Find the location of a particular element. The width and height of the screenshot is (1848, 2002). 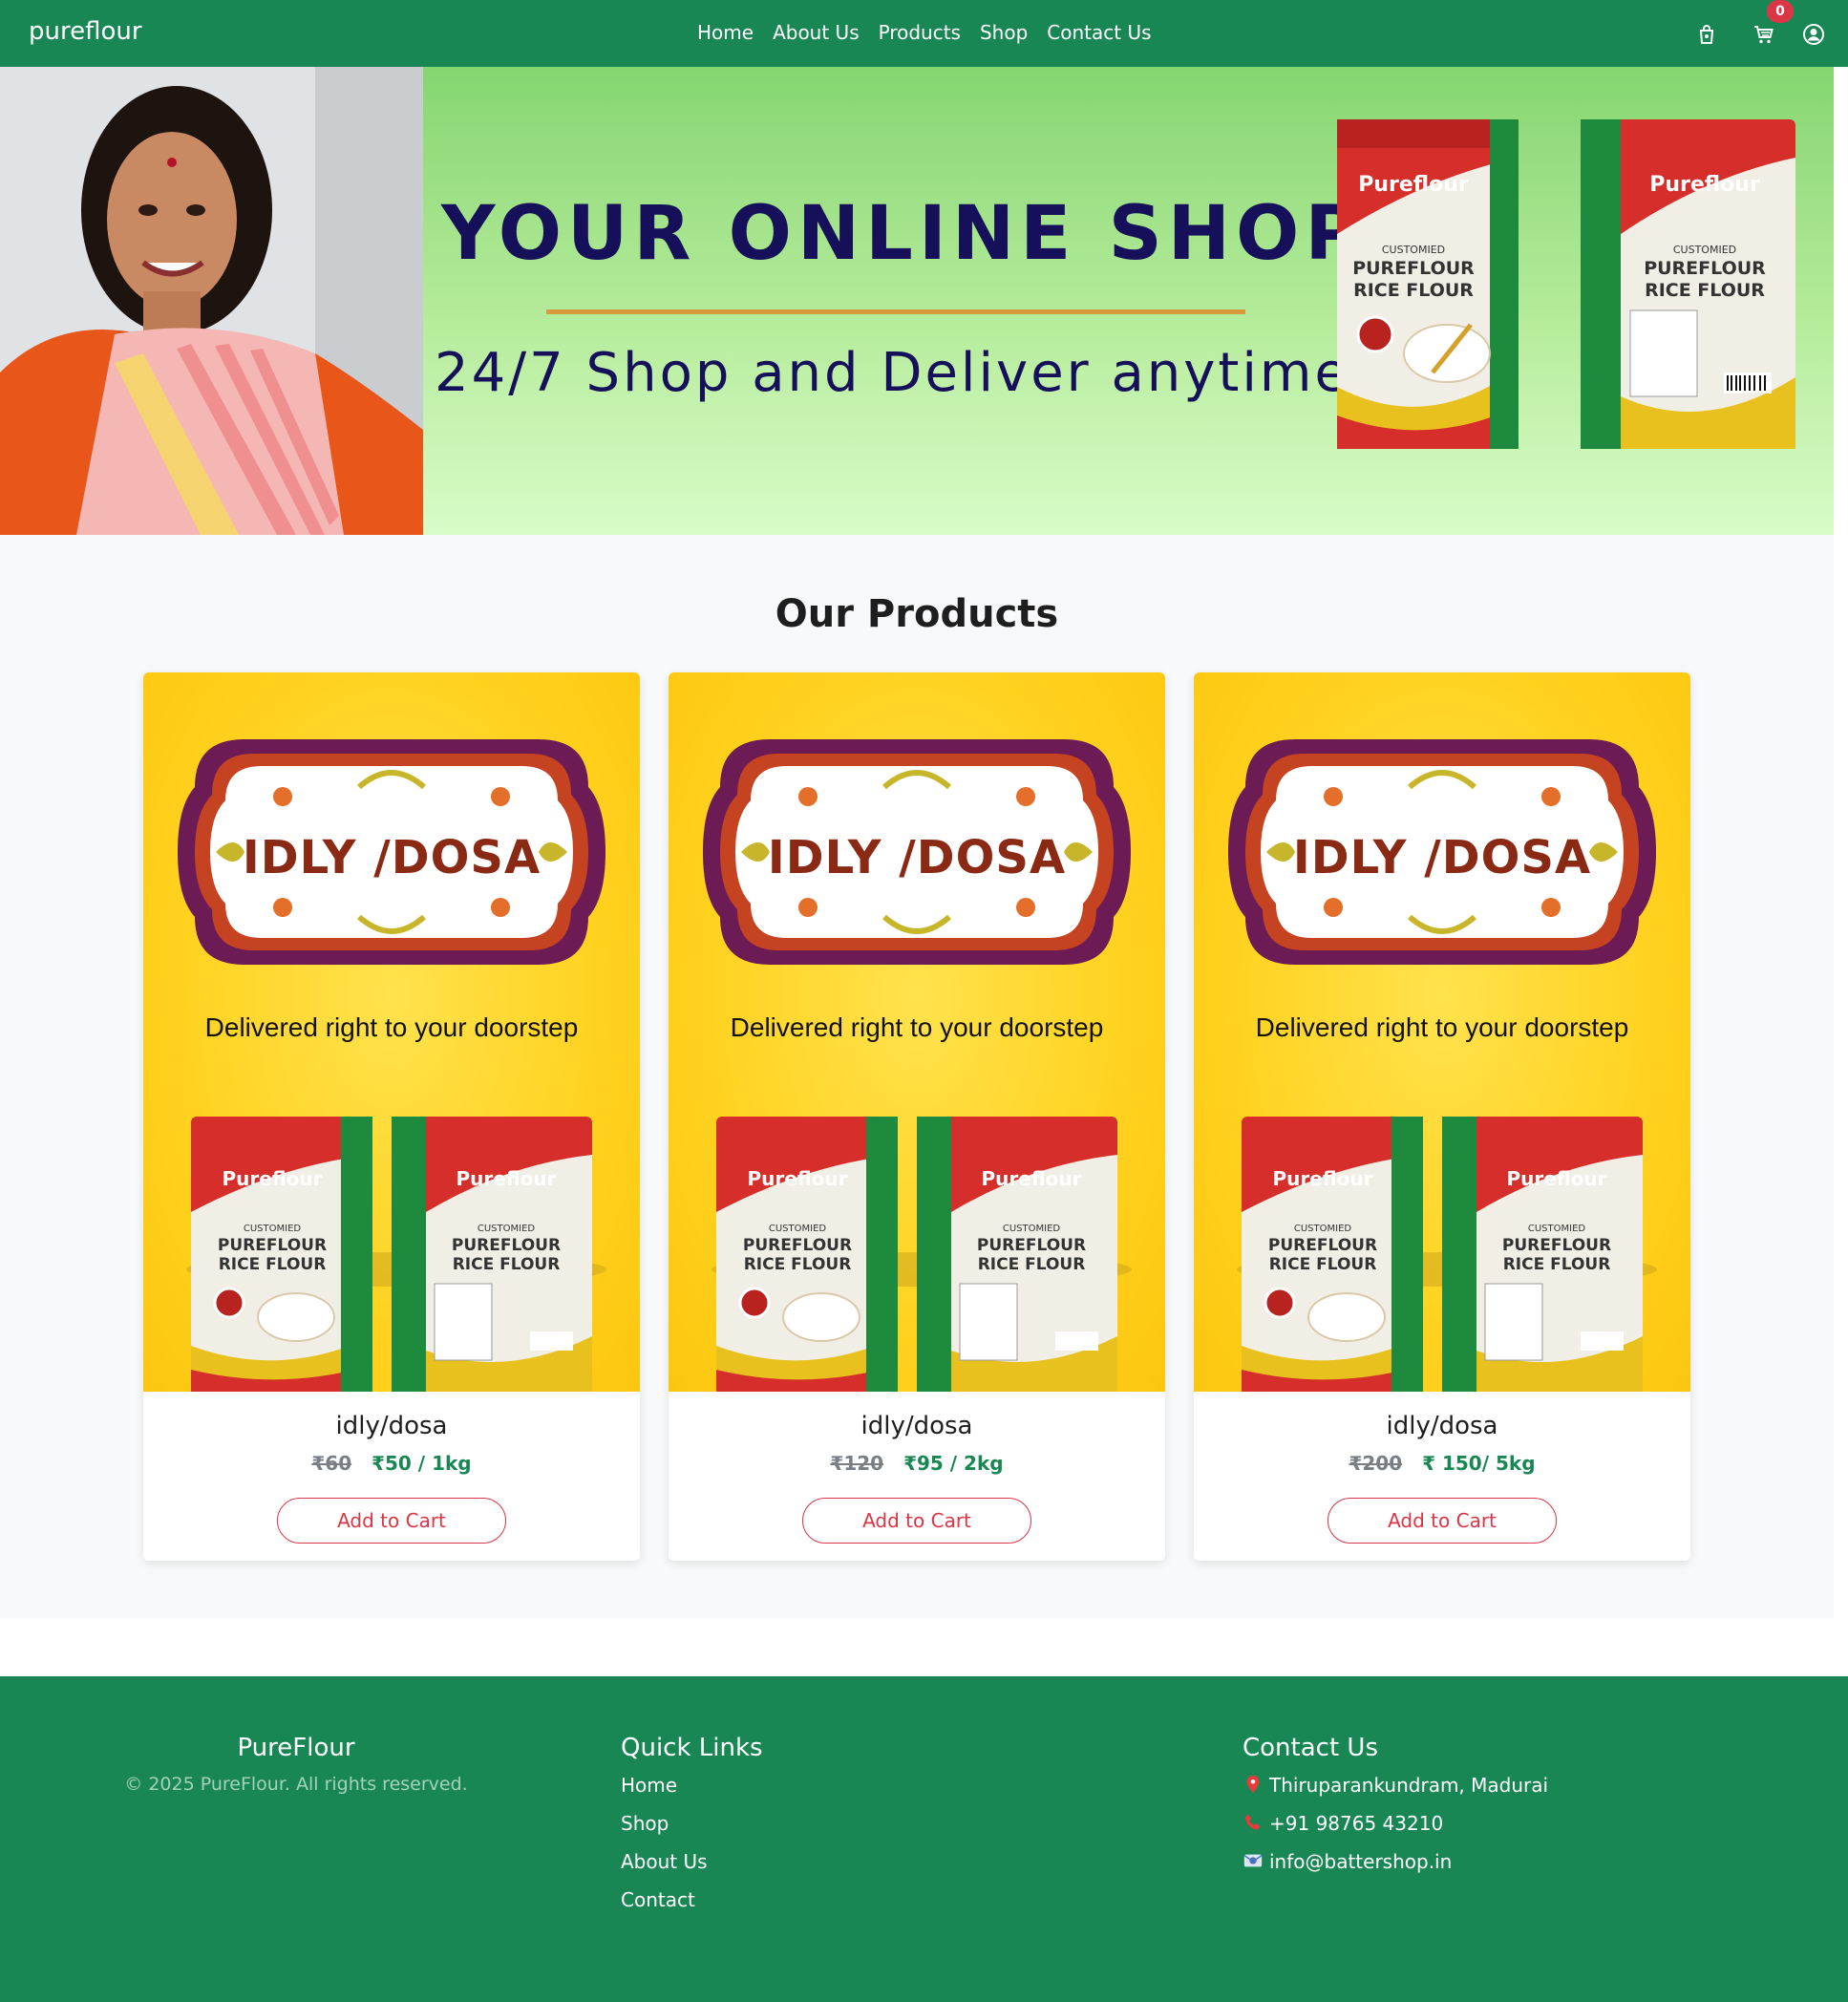

contact-address-text: Thiruparankundram, Madurai is located at coordinates (1409, 1785).